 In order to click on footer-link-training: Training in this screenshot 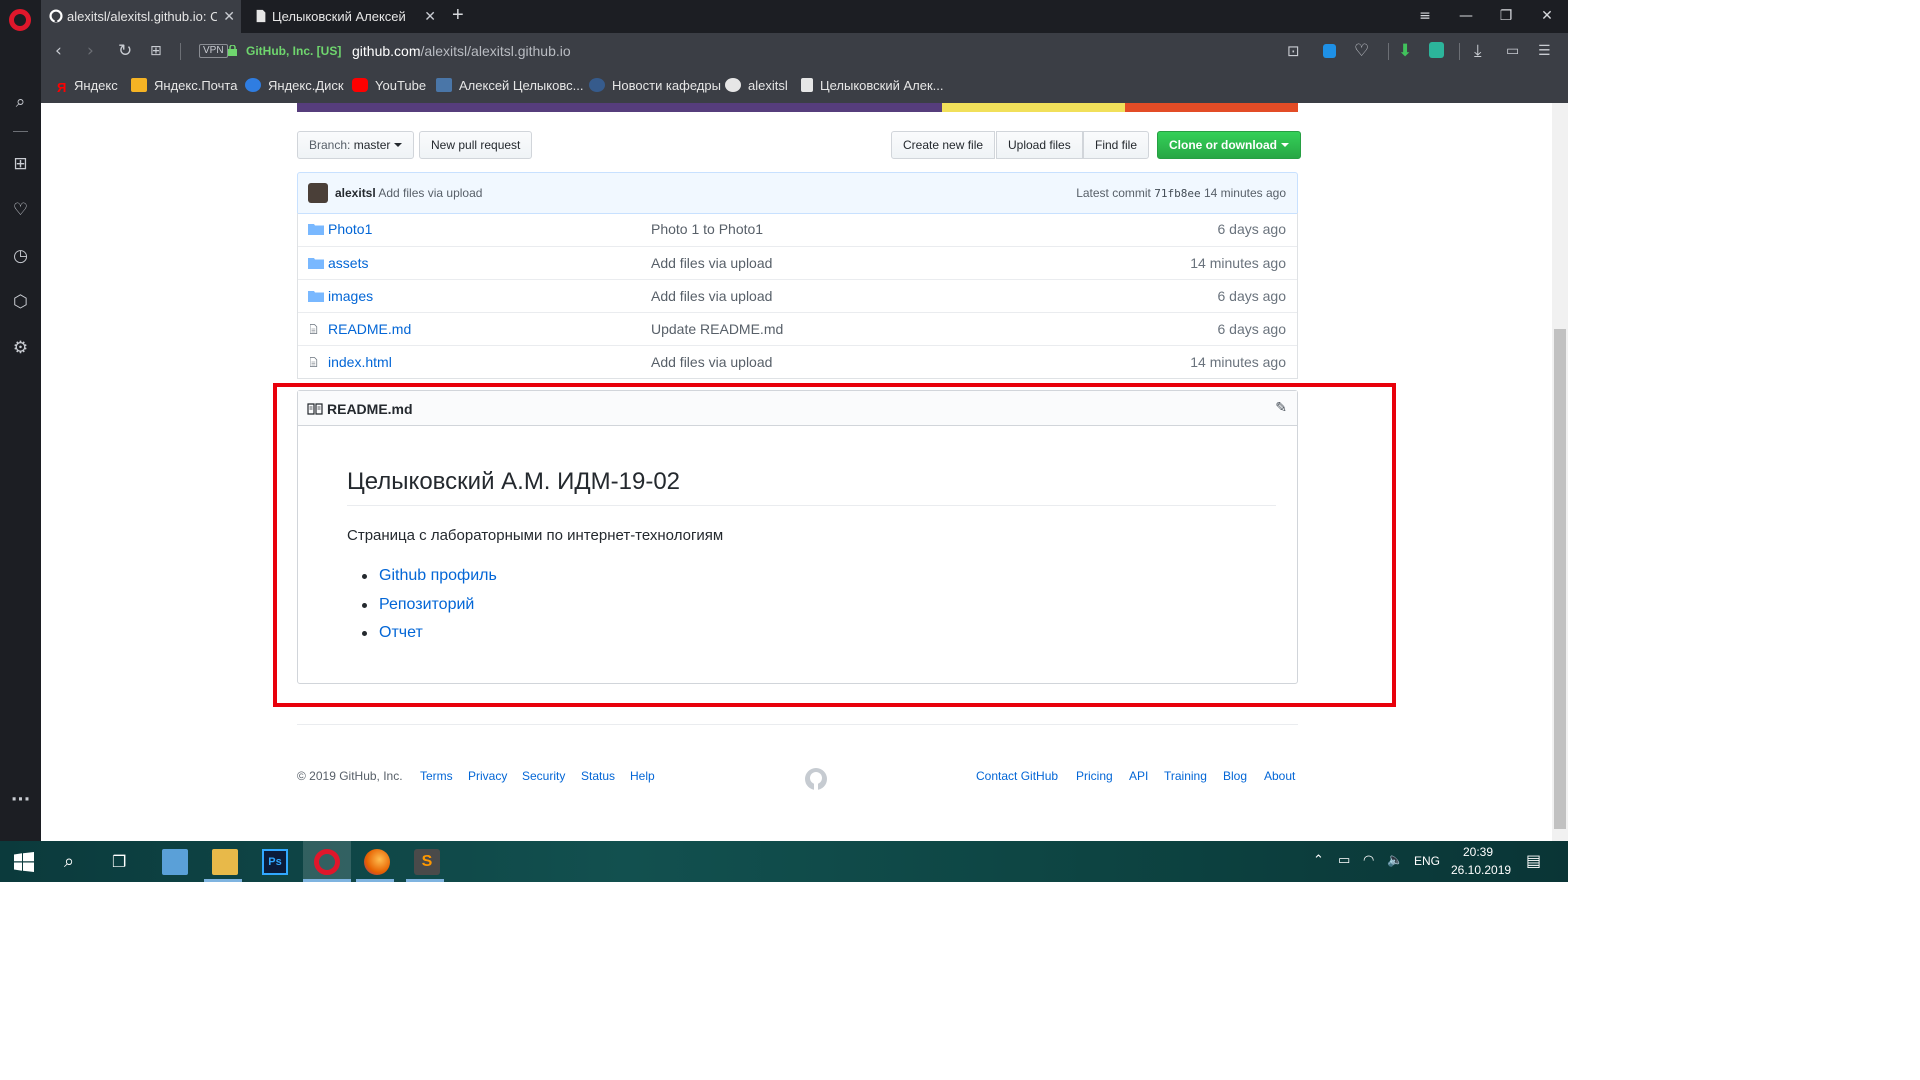, I will do `click(1185, 776)`.